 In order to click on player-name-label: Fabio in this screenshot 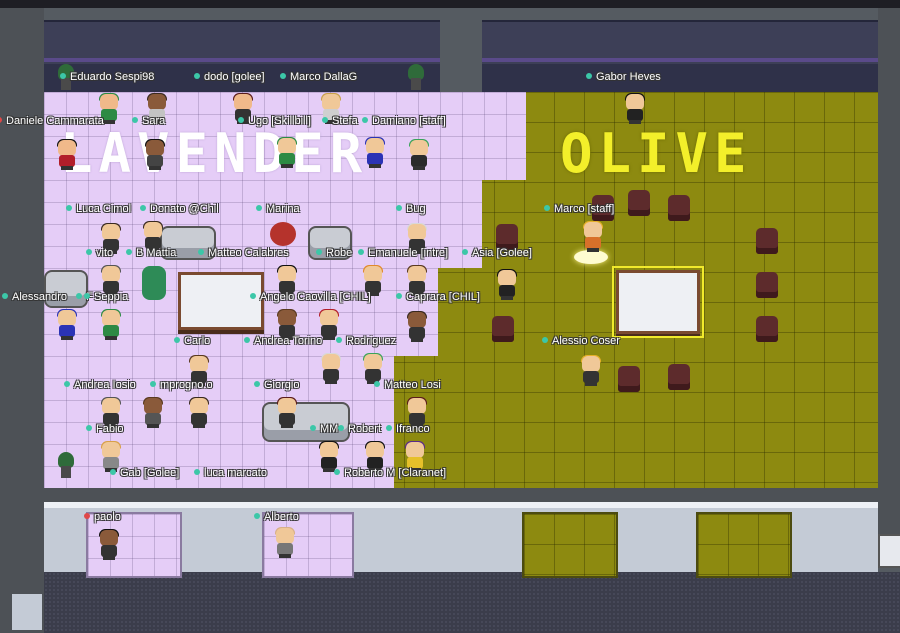, I will do `click(105, 429)`.